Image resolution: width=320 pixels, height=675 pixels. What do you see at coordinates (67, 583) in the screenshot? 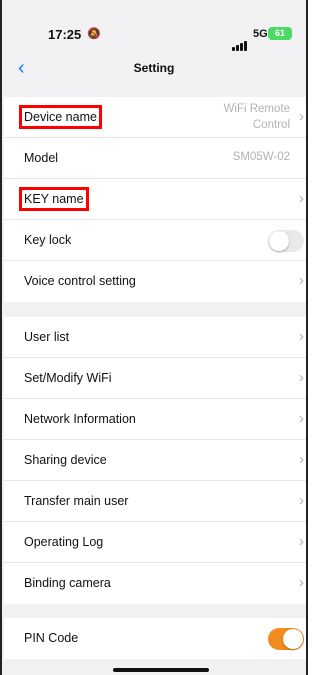
I see `binding-camera-label: Binding camera` at bounding box center [67, 583].